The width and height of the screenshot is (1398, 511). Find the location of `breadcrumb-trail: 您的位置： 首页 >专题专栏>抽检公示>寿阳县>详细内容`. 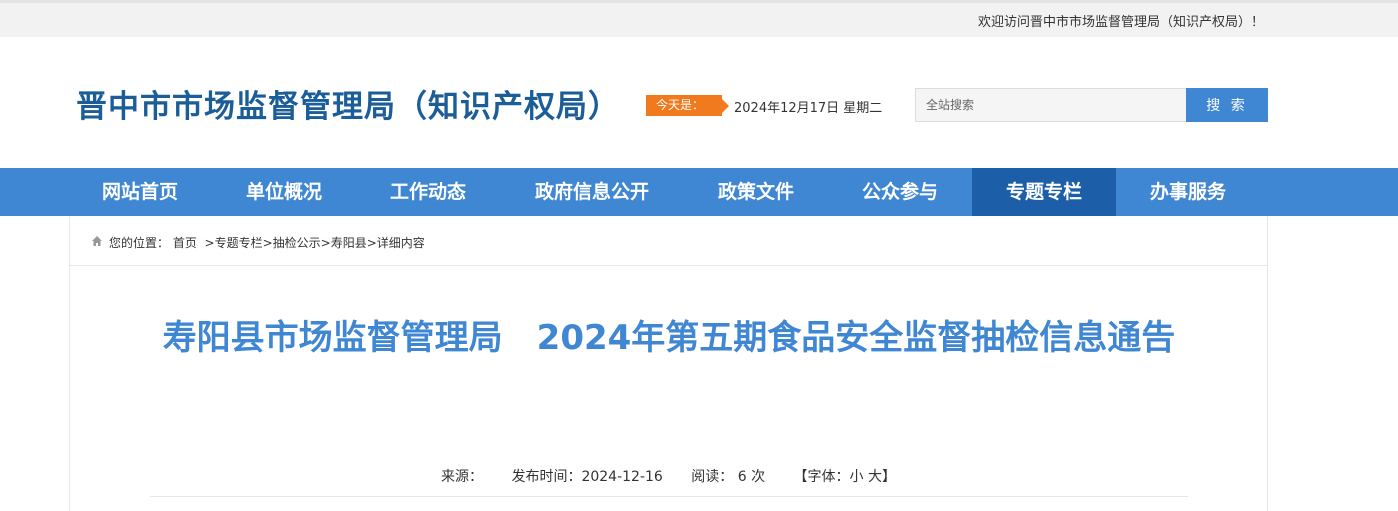

breadcrumb-trail: 您的位置： 首页 >专题专栏>抽检公示>寿阳县>详细内容 is located at coordinates (267, 242).